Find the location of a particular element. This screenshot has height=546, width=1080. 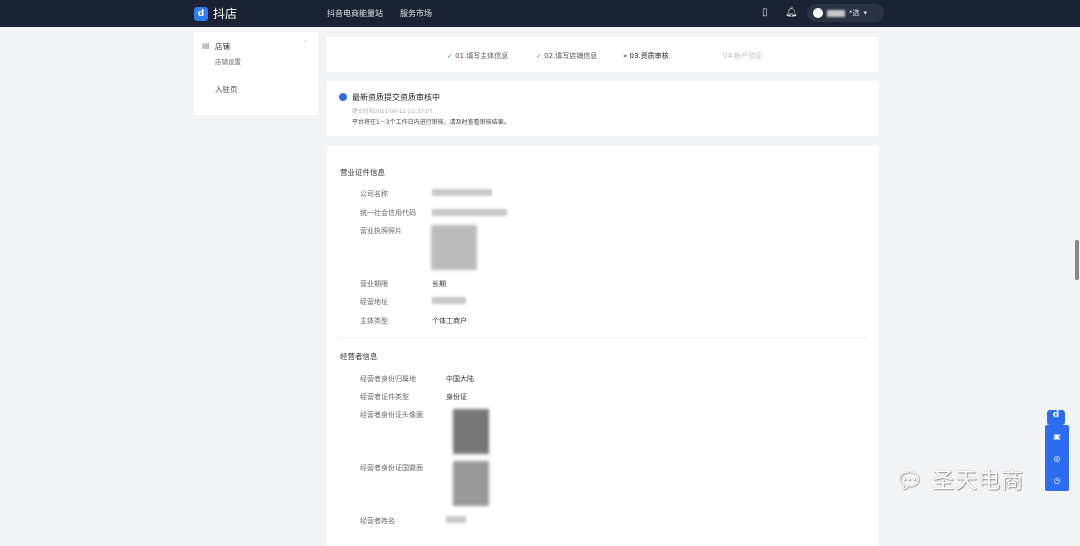

notice-title: 最新资质提交资质审核中 is located at coordinates (396, 97).